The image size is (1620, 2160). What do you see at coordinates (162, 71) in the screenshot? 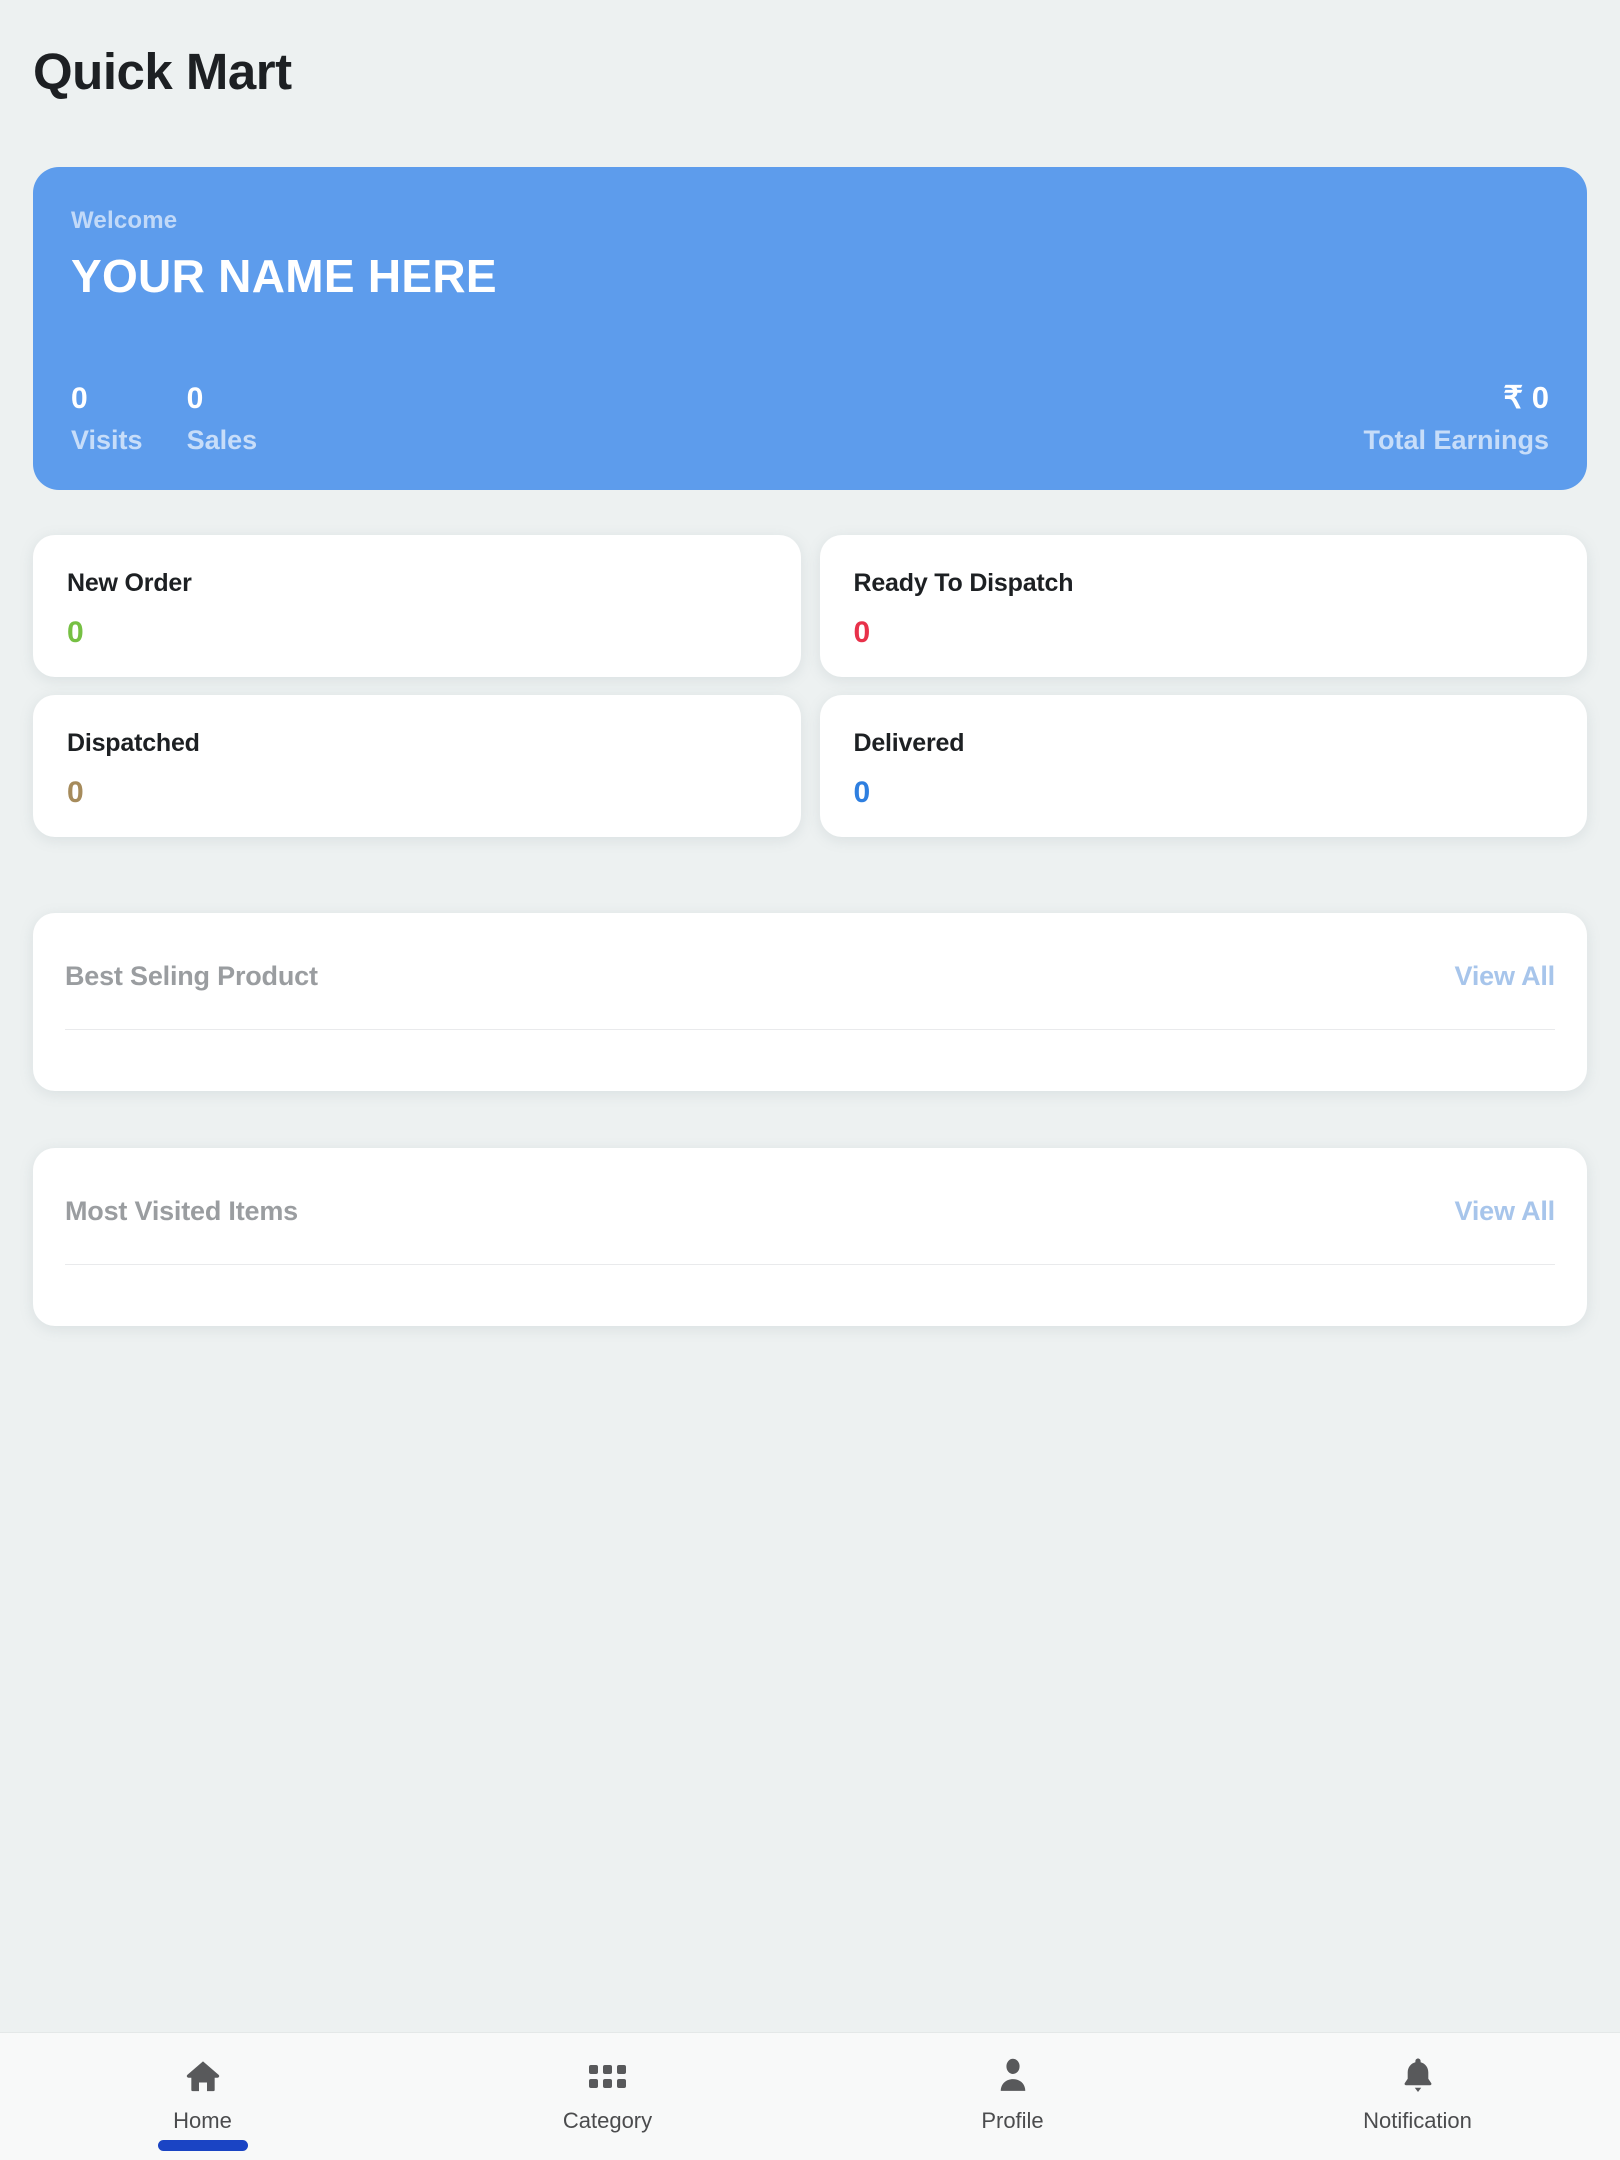
I see `page-title: Quick Mart` at bounding box center [162, 71].